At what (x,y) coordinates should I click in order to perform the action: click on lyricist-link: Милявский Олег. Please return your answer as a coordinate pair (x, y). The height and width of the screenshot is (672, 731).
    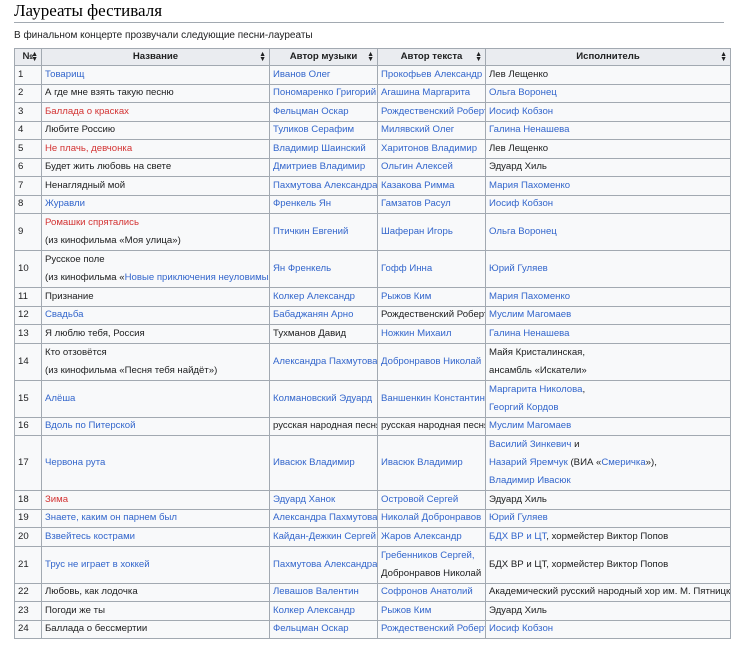
    Looking at the image, I should click on (417, 129).